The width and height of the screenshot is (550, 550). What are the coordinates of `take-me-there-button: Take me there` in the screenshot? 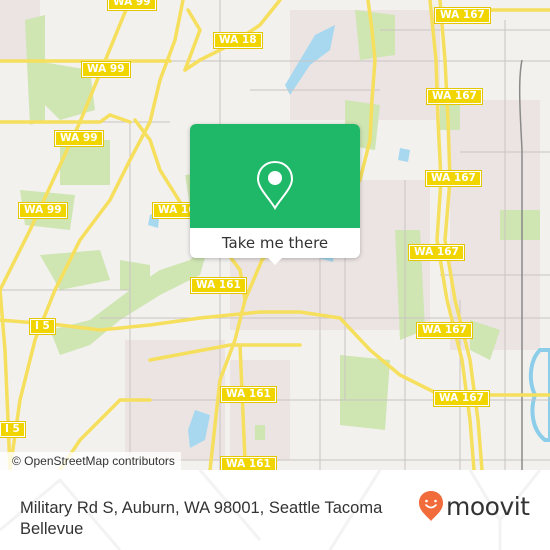 It's located at (275, 243).